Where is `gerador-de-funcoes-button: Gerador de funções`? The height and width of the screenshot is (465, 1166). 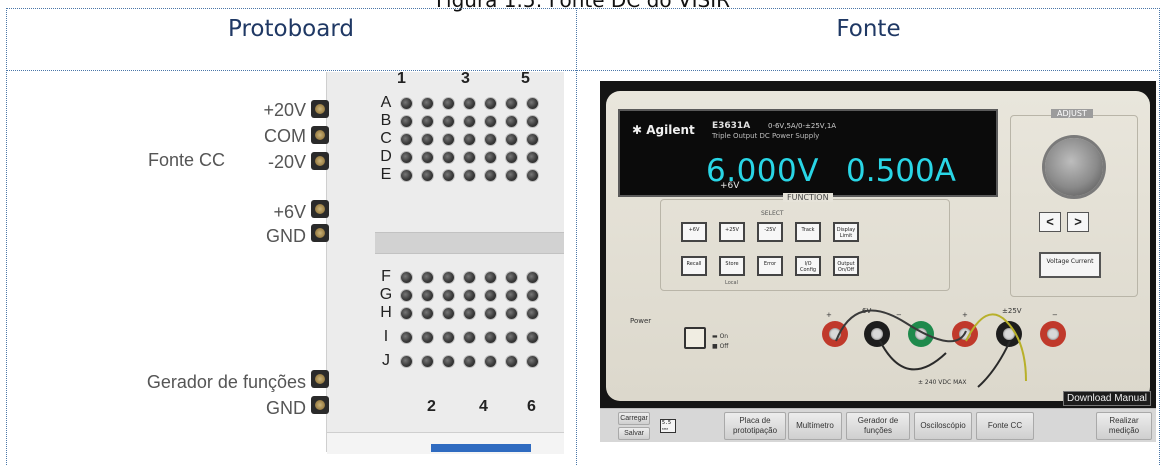 gerador-de-funcoes-button: Gerador de funções is located at coordinates (878, 426).